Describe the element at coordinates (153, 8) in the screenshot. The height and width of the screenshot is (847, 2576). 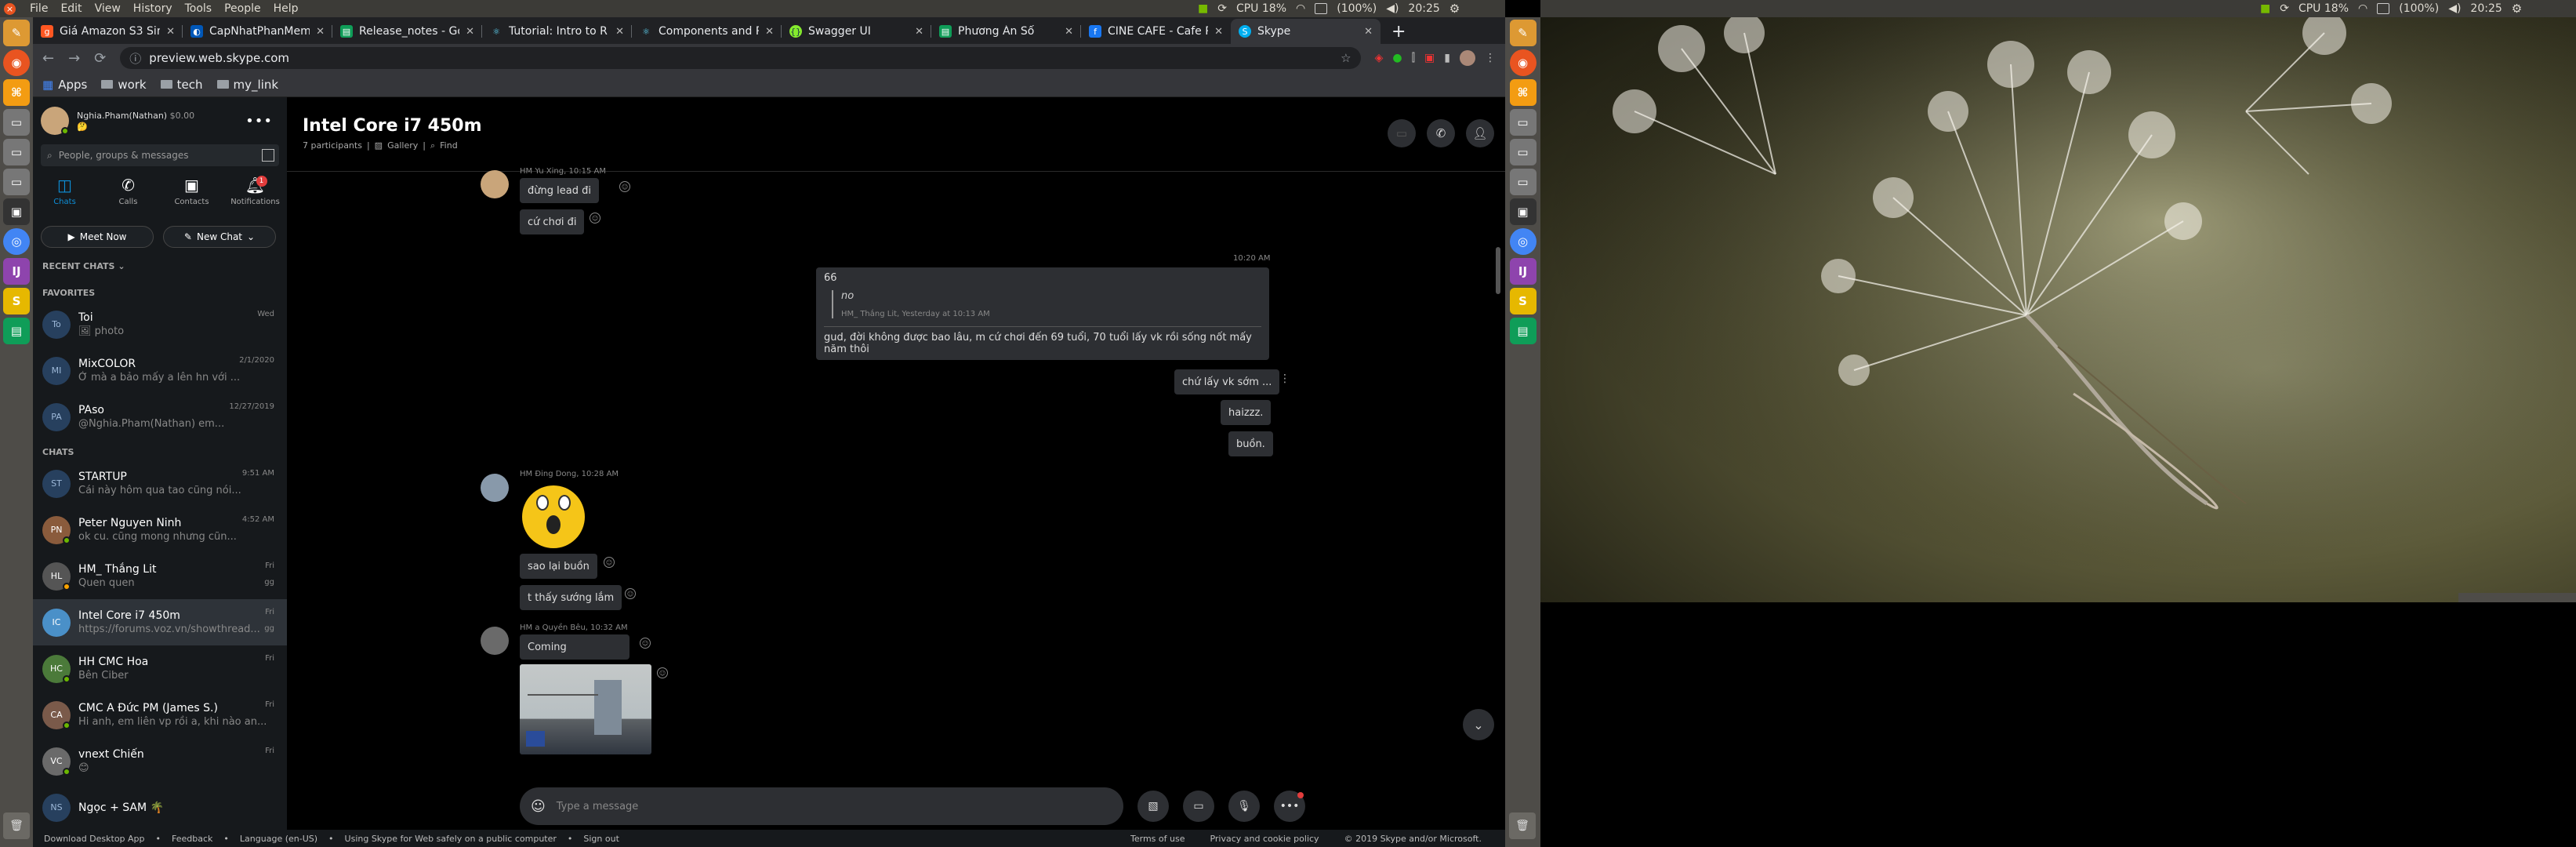
I see `menu-history: History` at that location.